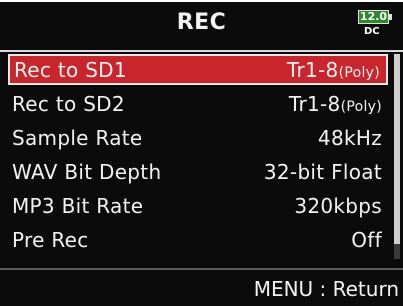 This screenshot has width=403, height=306. I want to click on menu-item-rec-to-sd2: Rec to SD2 Tr1-8(Poly), so click(198, 103).